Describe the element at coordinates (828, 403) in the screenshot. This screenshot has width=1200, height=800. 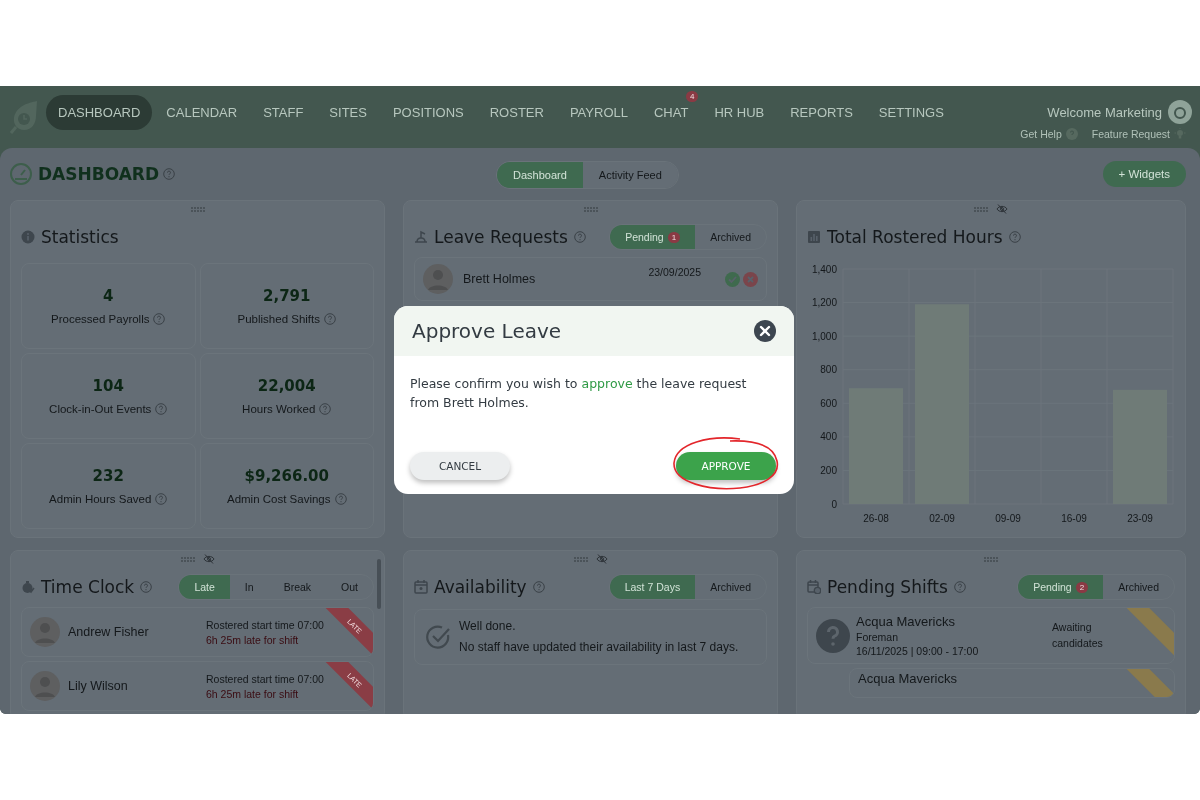
I see `axis-label: 600` at that location.